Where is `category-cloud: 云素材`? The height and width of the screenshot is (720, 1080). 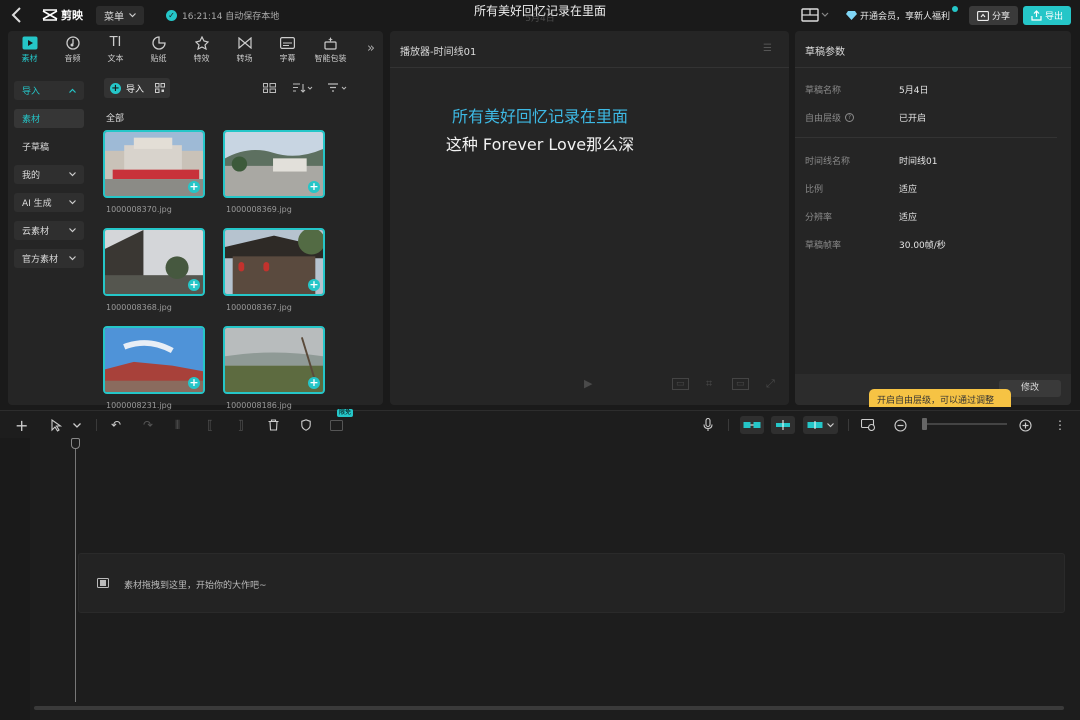
category-cloud: 云素材 is located at coordinates (49, 230).